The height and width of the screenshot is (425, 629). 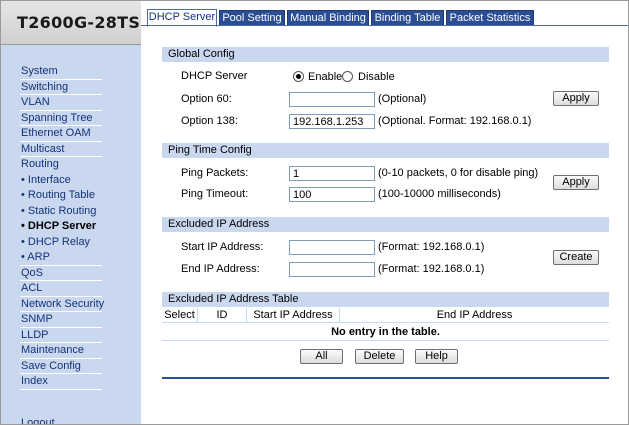 I want to click on sidebar-subitem-dhcp-relay: • DHCP Relay, so click(x=61, y=243).